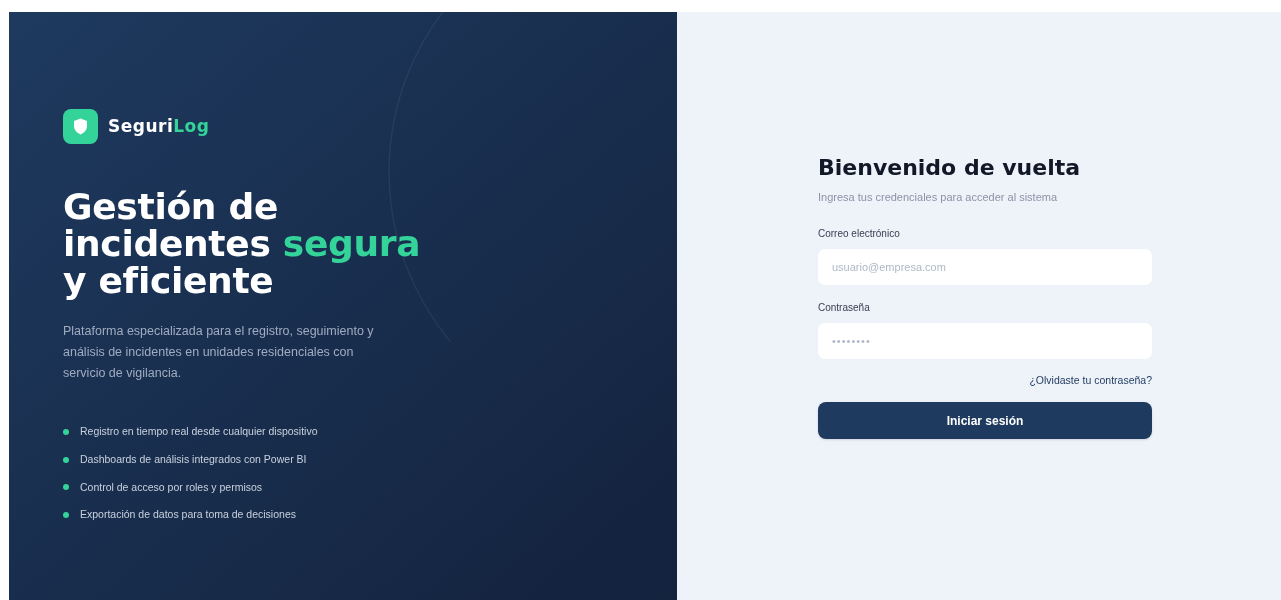  What do you see at coordinates (193, 459) in the screenshot?
I see `feature-text: Dashboards de análisis integrados con Power BI` at bounding box center [193, 459].